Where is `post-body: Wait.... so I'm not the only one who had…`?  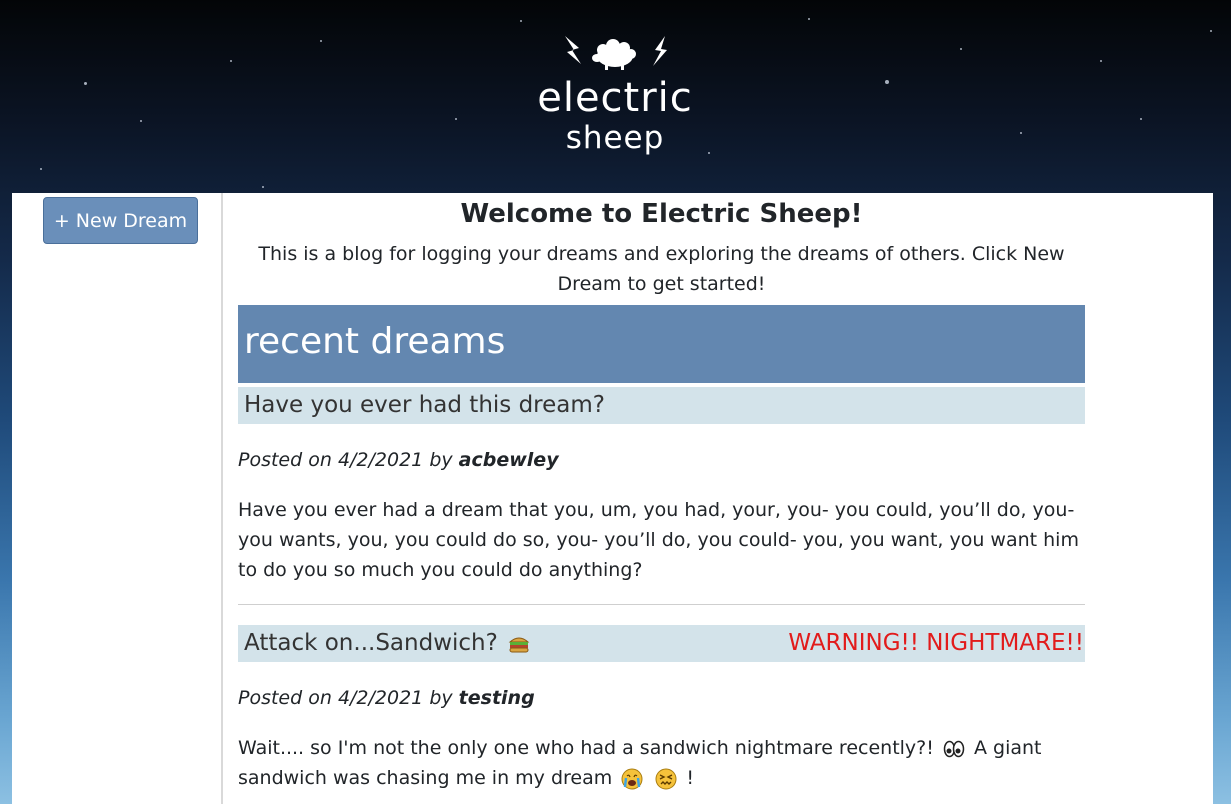 post-body: Wait.... so I'm not the only one who had… is located at coordinates (661, 763).